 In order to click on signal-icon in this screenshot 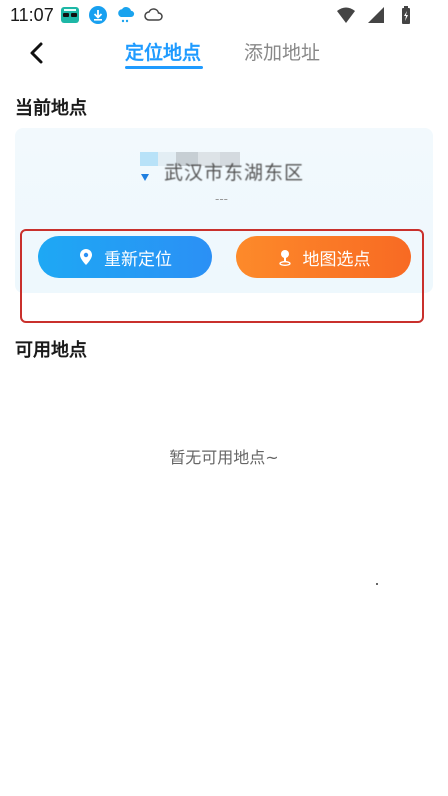, I will do `click(376, 15)`.